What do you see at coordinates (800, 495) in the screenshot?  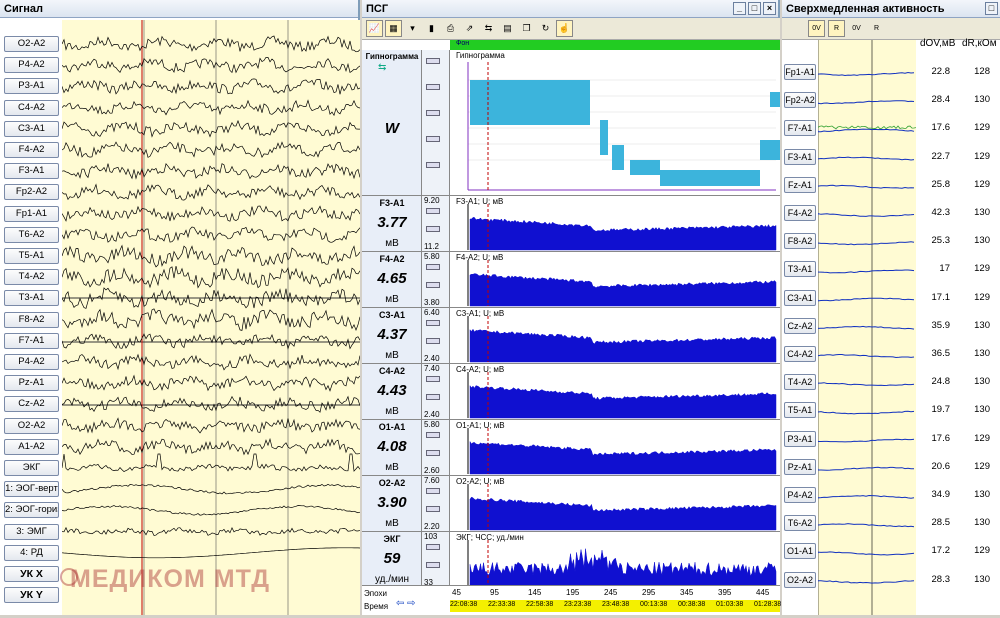 I see `slow-channel-button: P4-A2` at bounding box center [800, 495].